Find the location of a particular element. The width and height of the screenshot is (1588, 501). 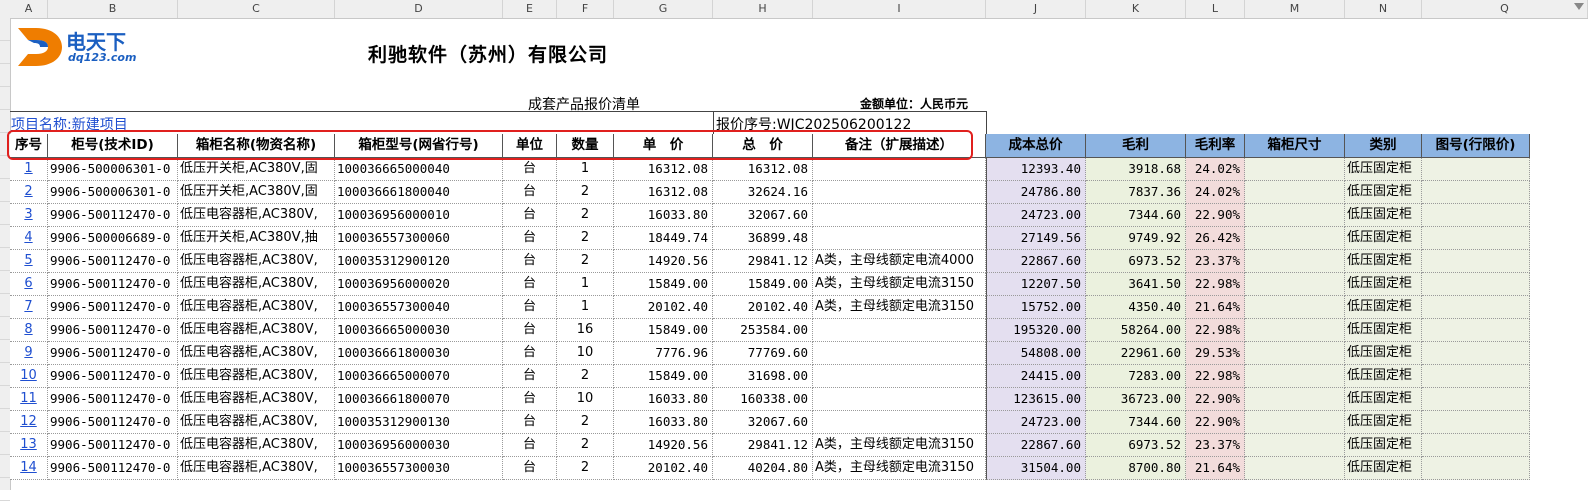

cabinet-name-cell: 低压开关柜,AC380V,固 is located at coordinates (256, 169).